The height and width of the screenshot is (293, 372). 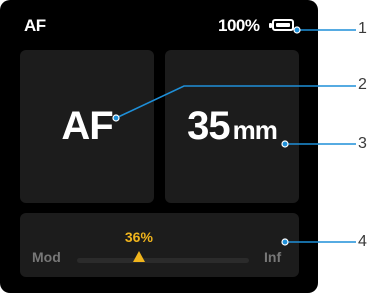 What do you see at coordinates (46, 257) in the screenshot?
I see `focus-min-label: Mod` at bounding box center [46, 257].